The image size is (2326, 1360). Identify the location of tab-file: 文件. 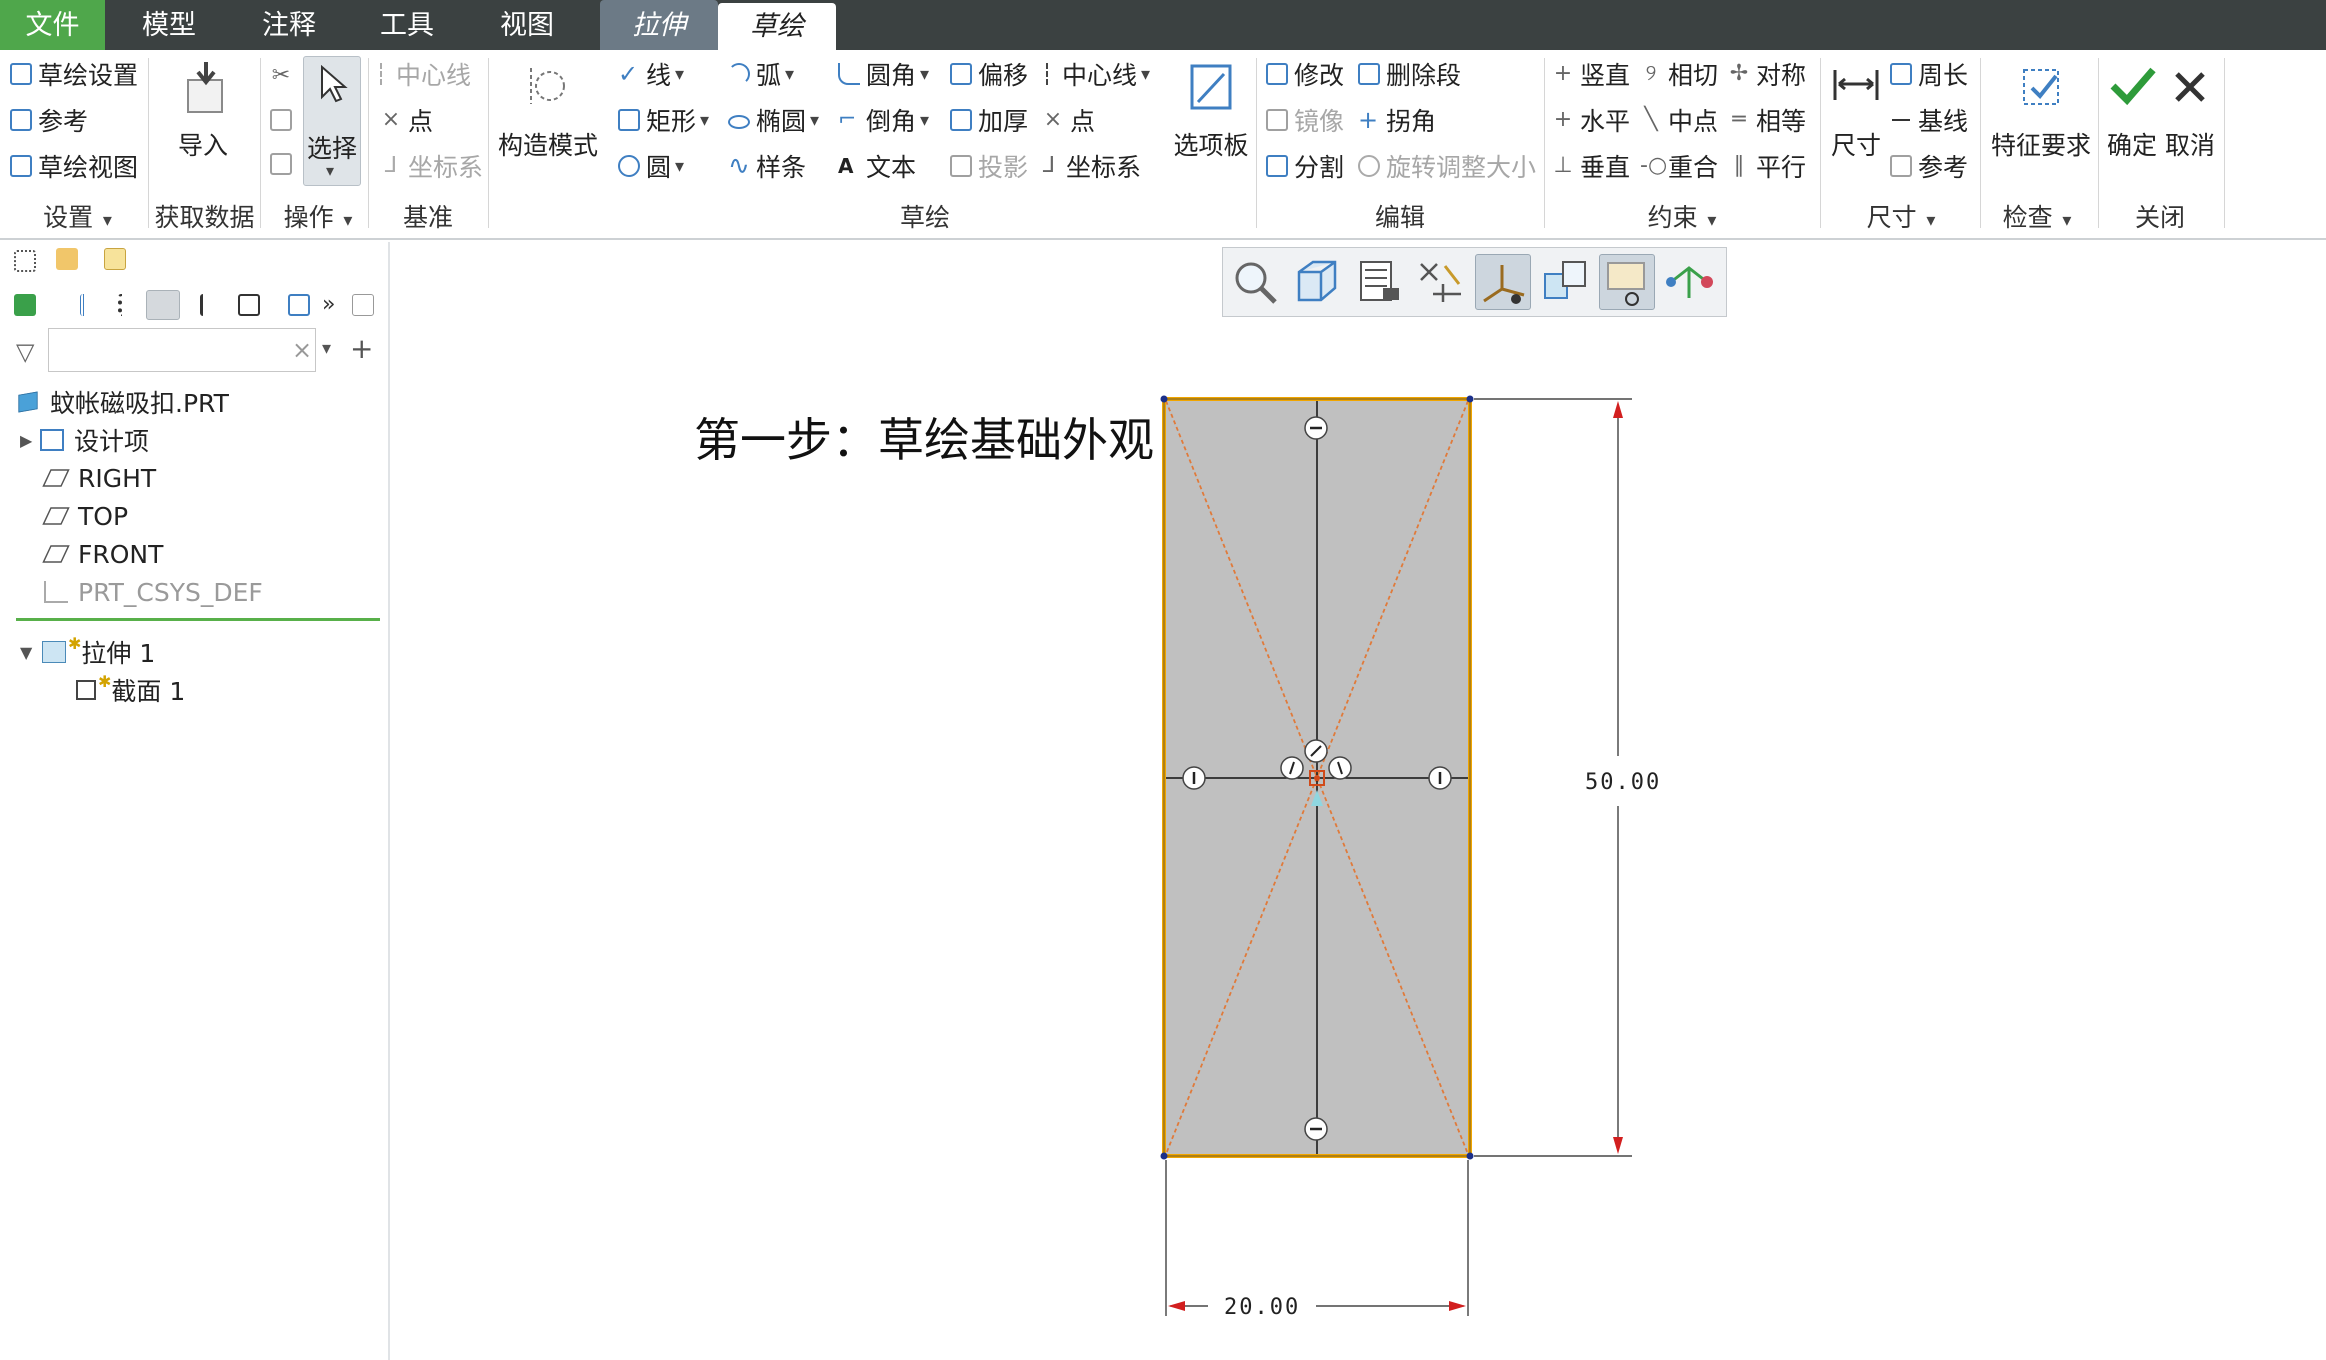
(52, 25).